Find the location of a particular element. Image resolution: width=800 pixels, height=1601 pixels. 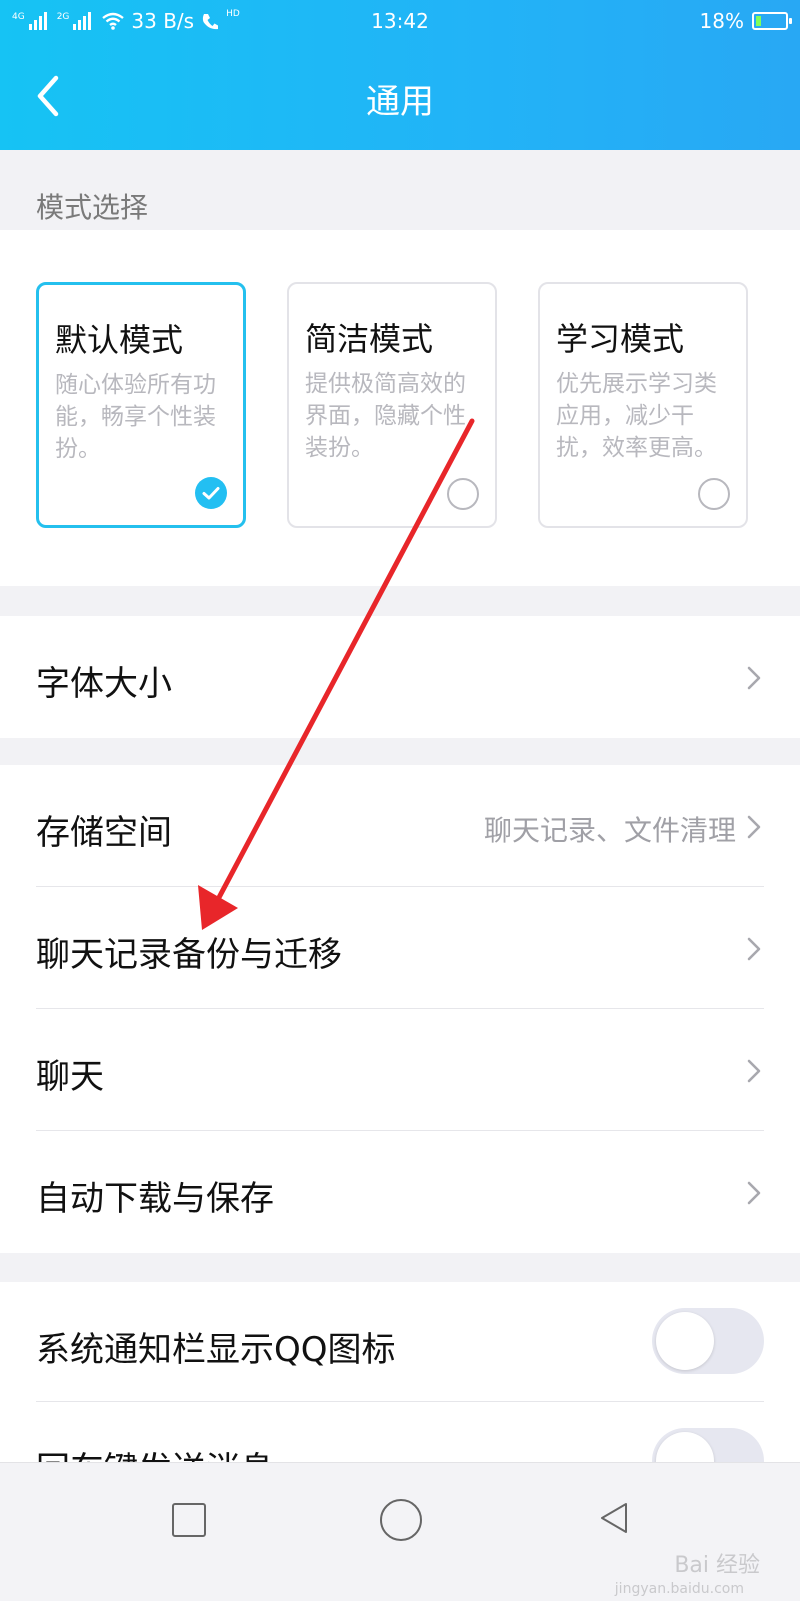

page-title: 通用 is located at coordinates (400, 102).